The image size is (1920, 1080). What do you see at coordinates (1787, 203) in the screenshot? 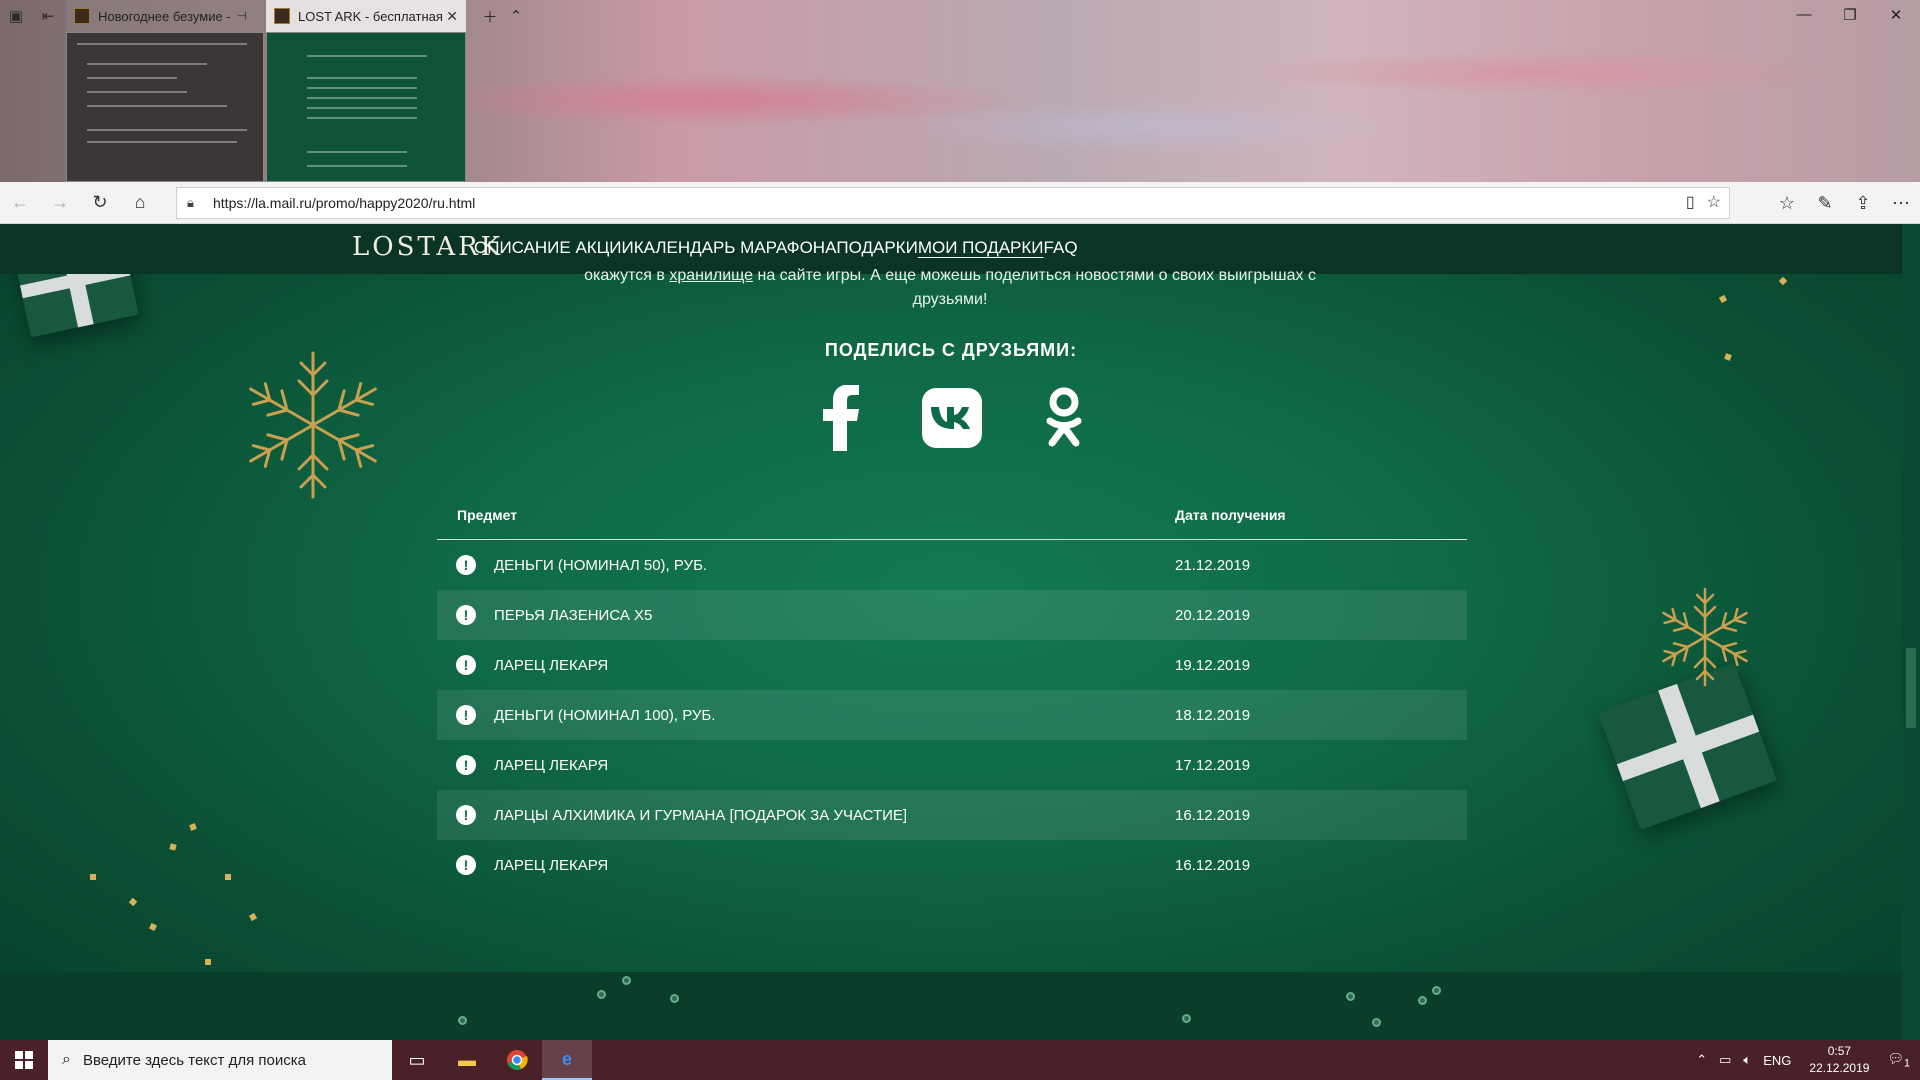
I see `favorites-hub-icon: ☆` at bounding box center [1787, 203].